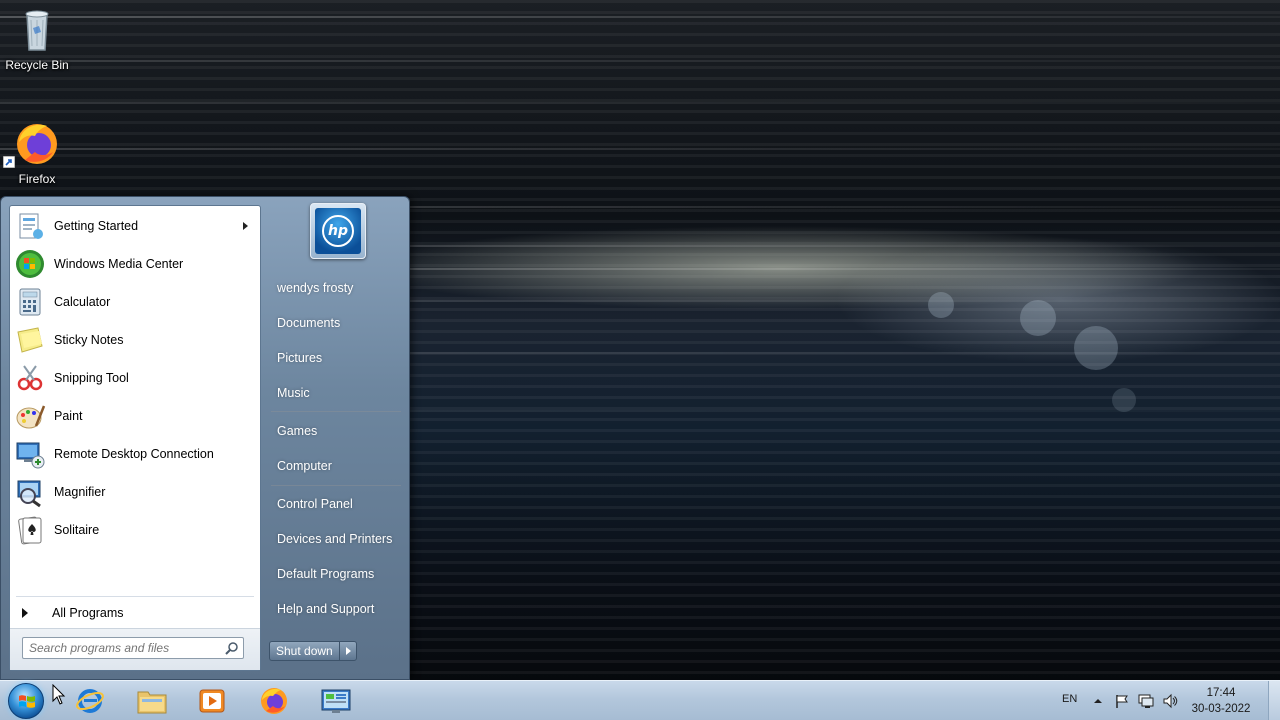 Image resolution: width=1280 pixels, height=720 pixels. I want to click on desktop-icon-firefox: Firefox, so click(37, 153).